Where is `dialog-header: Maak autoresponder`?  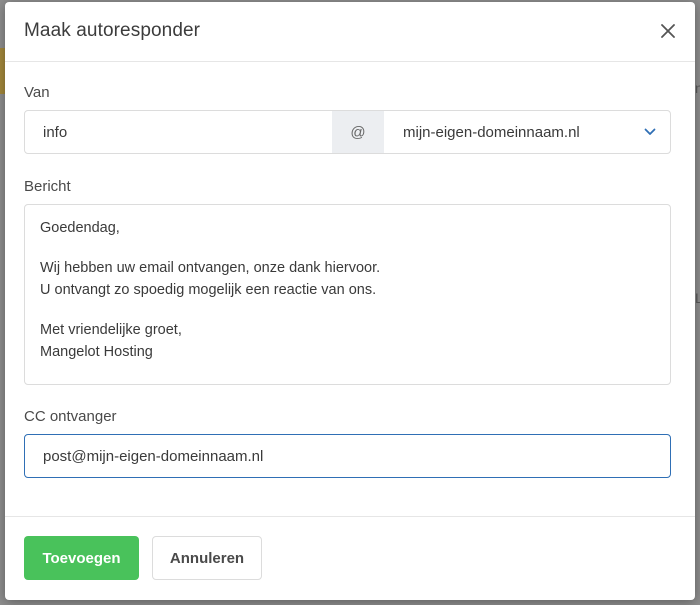 dialog-header: Maak autoresponder is located at coordinates (350, 32).